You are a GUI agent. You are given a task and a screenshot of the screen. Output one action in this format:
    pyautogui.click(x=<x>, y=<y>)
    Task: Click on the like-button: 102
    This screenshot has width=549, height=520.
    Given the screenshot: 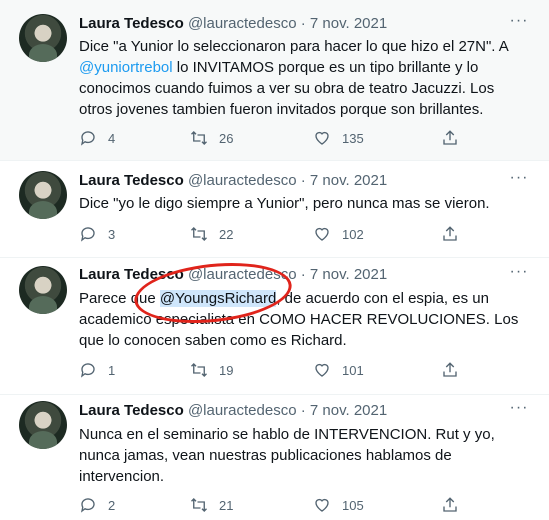 What is the action you would take?
    pyautogui.click(x=338, y=234)
    